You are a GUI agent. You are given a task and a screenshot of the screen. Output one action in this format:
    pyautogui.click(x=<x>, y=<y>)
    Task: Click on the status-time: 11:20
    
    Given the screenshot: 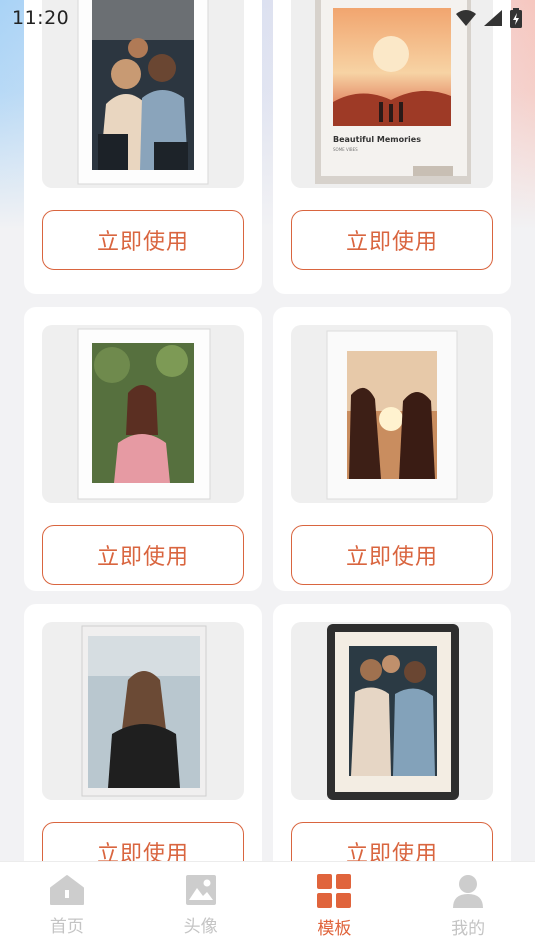 What is the action you would take?
    pyautogui.click(x=41, y=18)
    